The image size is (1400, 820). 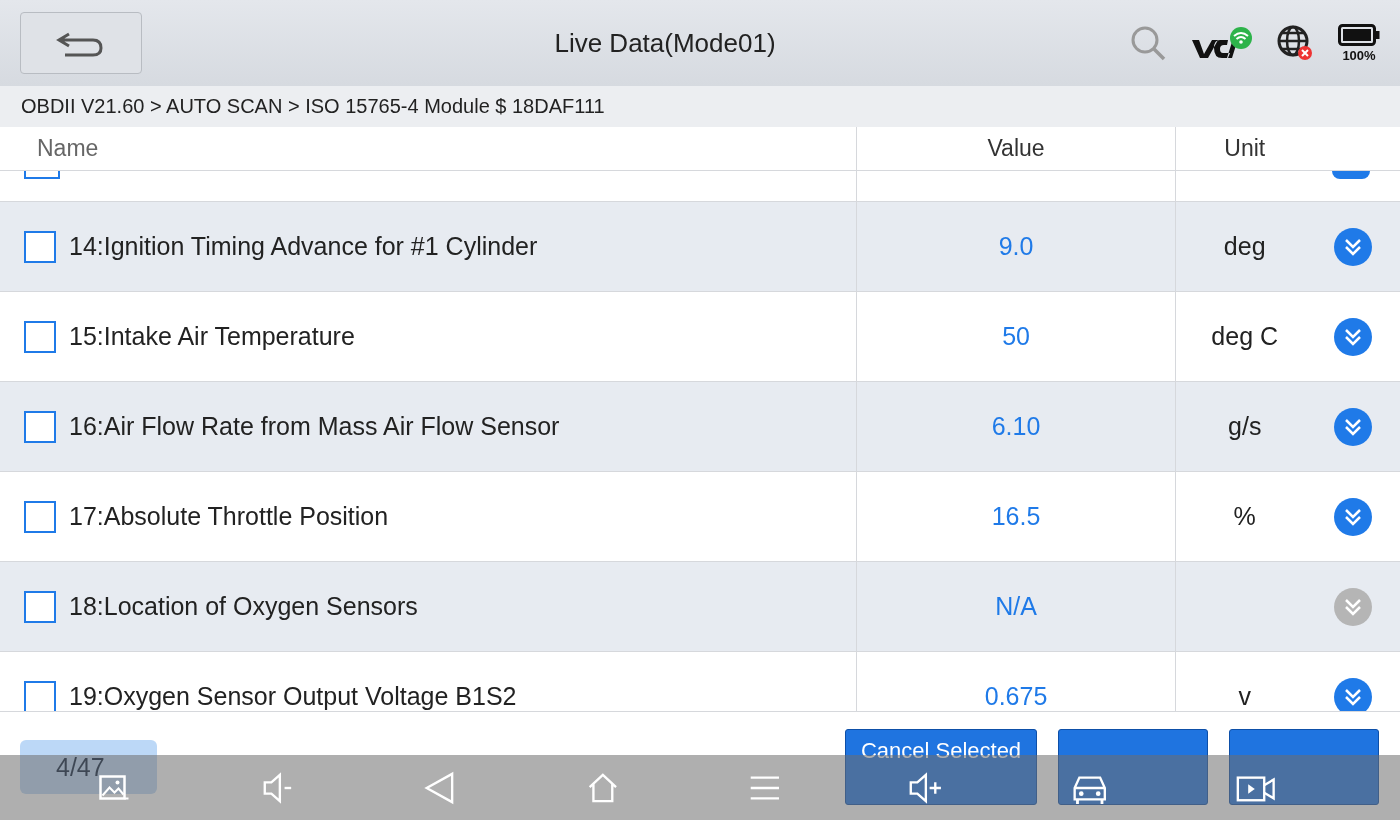 I want to click on parameter-unit: %, so click(x=1244, y=516).